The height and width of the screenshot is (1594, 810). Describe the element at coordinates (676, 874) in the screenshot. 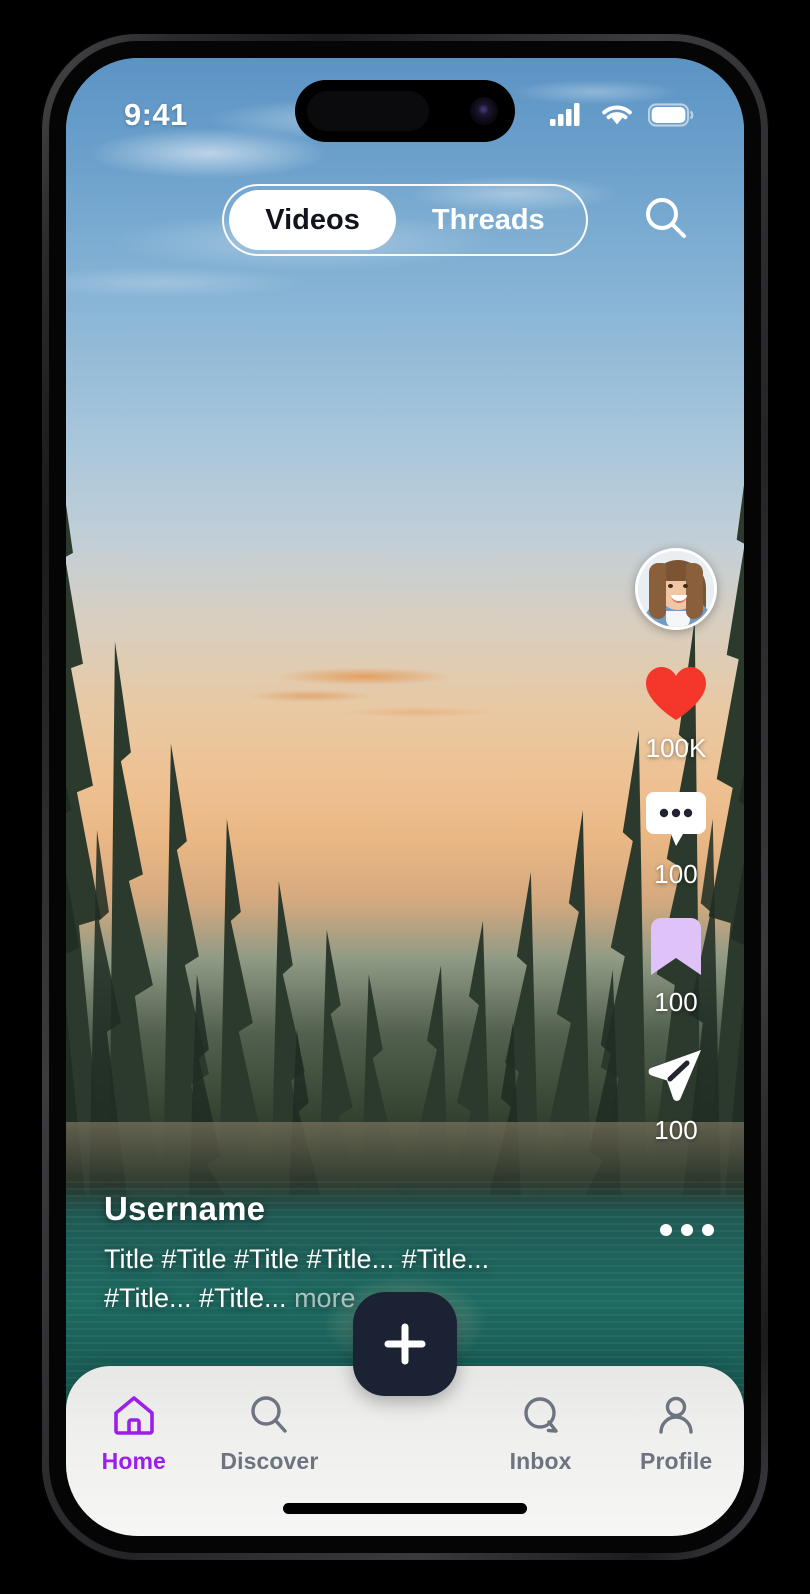

I see `comment-count: 100` at that location.